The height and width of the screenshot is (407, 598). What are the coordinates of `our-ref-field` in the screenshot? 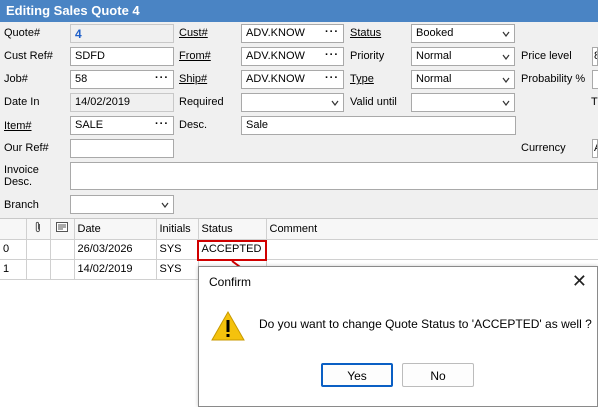 It's located at (122, 148).